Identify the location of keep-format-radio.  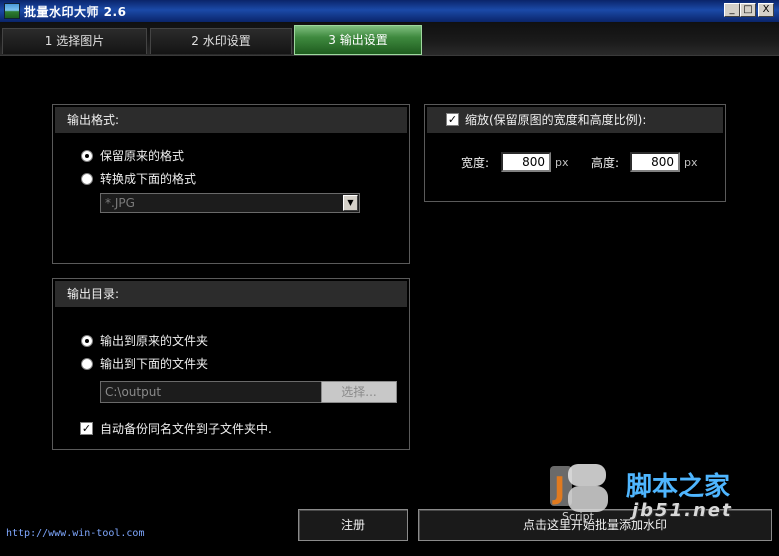
(87, 156).